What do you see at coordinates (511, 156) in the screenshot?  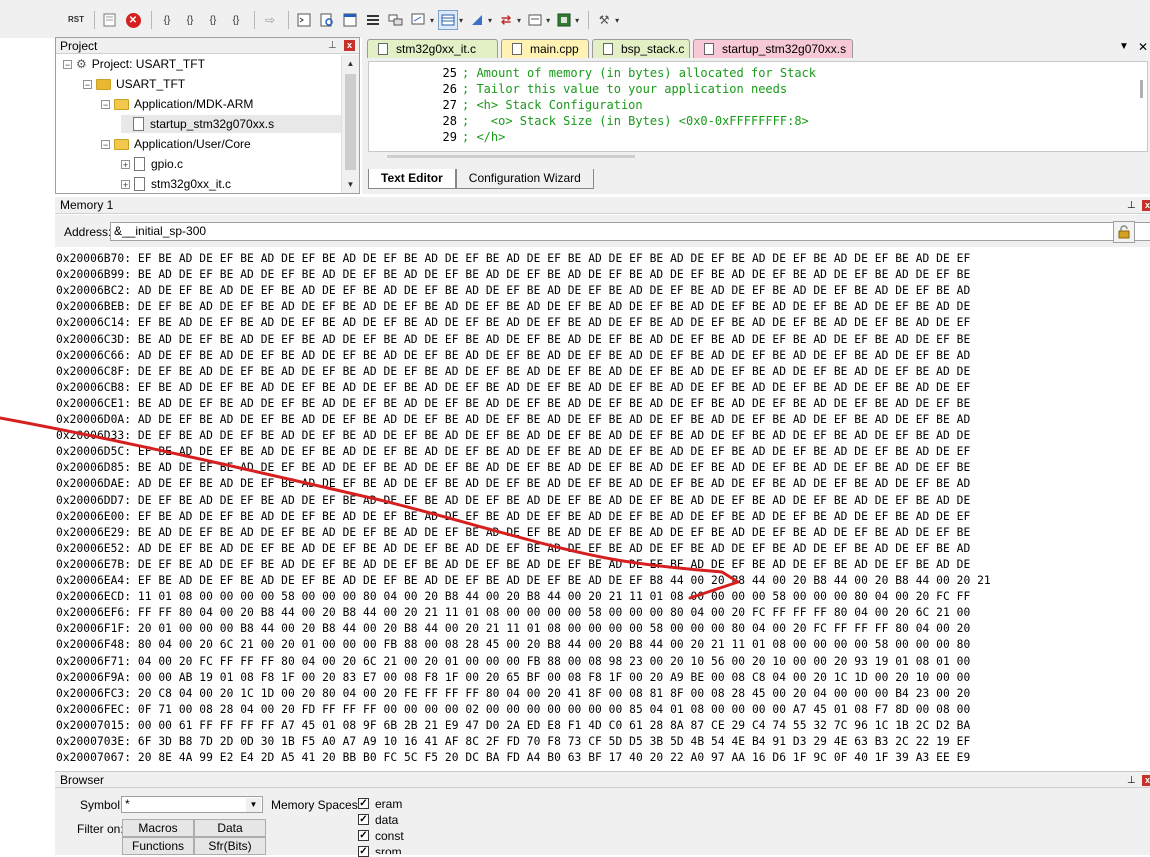 I see `code-horizontal-scrollbar` at bounding box center [511, 156].